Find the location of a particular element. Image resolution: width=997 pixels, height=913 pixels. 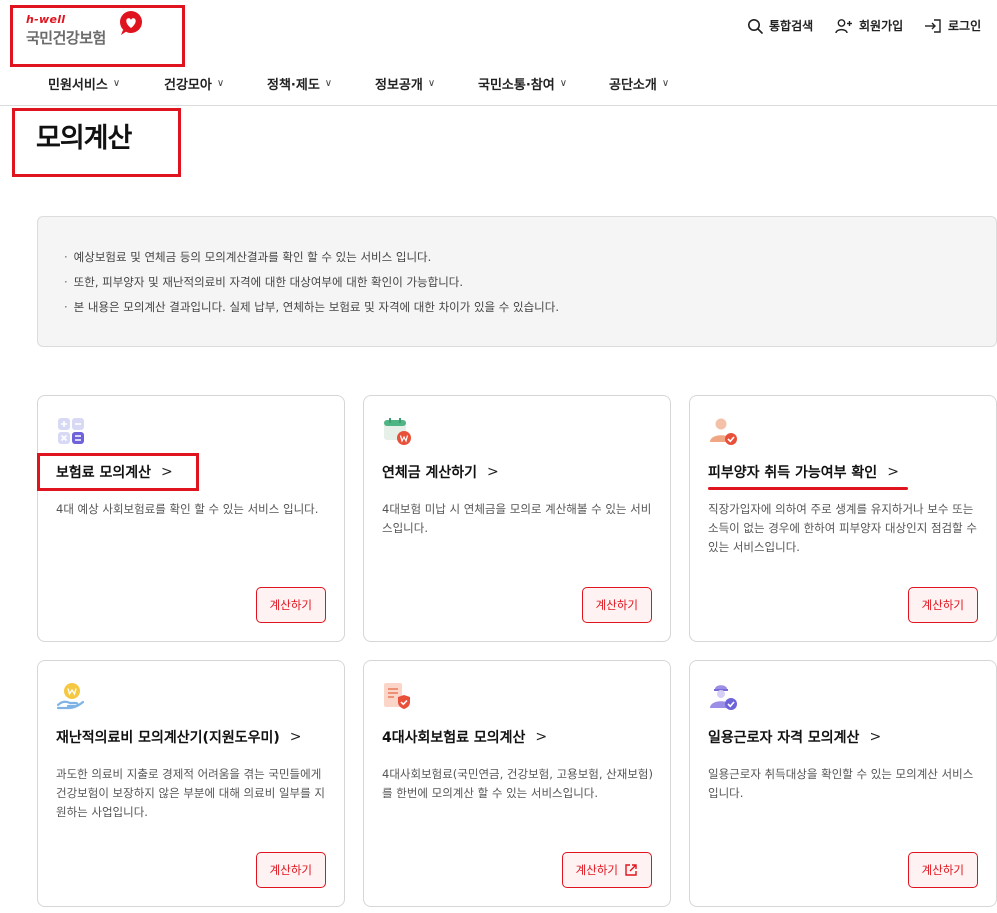

gnb-item-communication: 국민소통·참여 ∨ is located at coordinates (522, 83).